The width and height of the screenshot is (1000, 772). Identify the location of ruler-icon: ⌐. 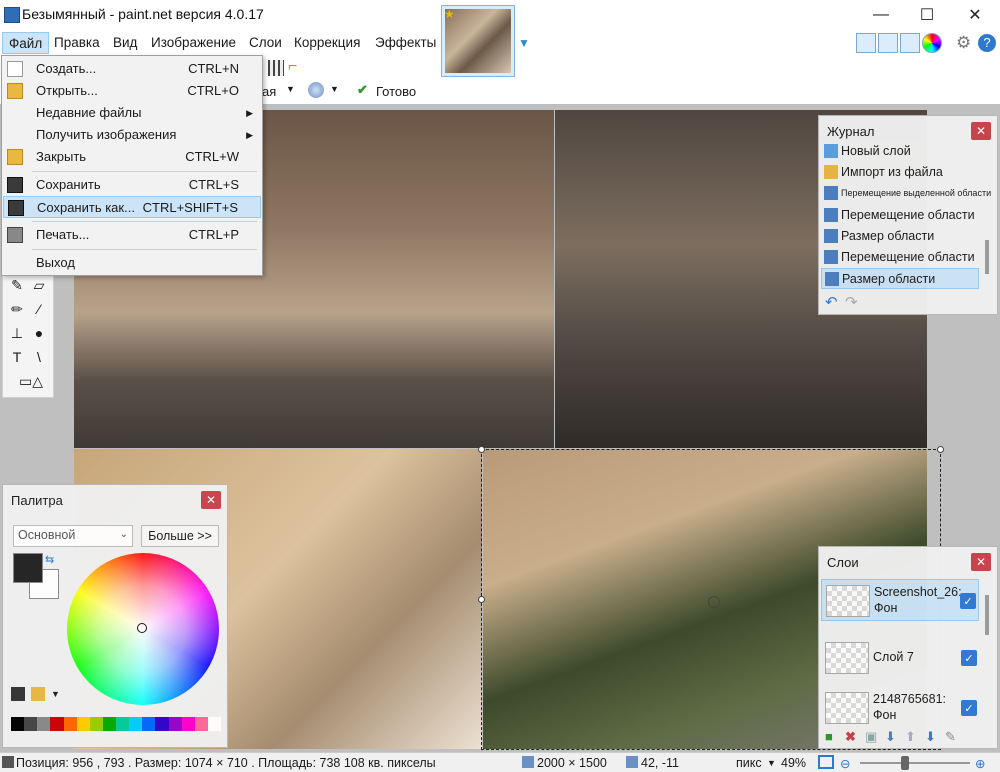
(292, 67).